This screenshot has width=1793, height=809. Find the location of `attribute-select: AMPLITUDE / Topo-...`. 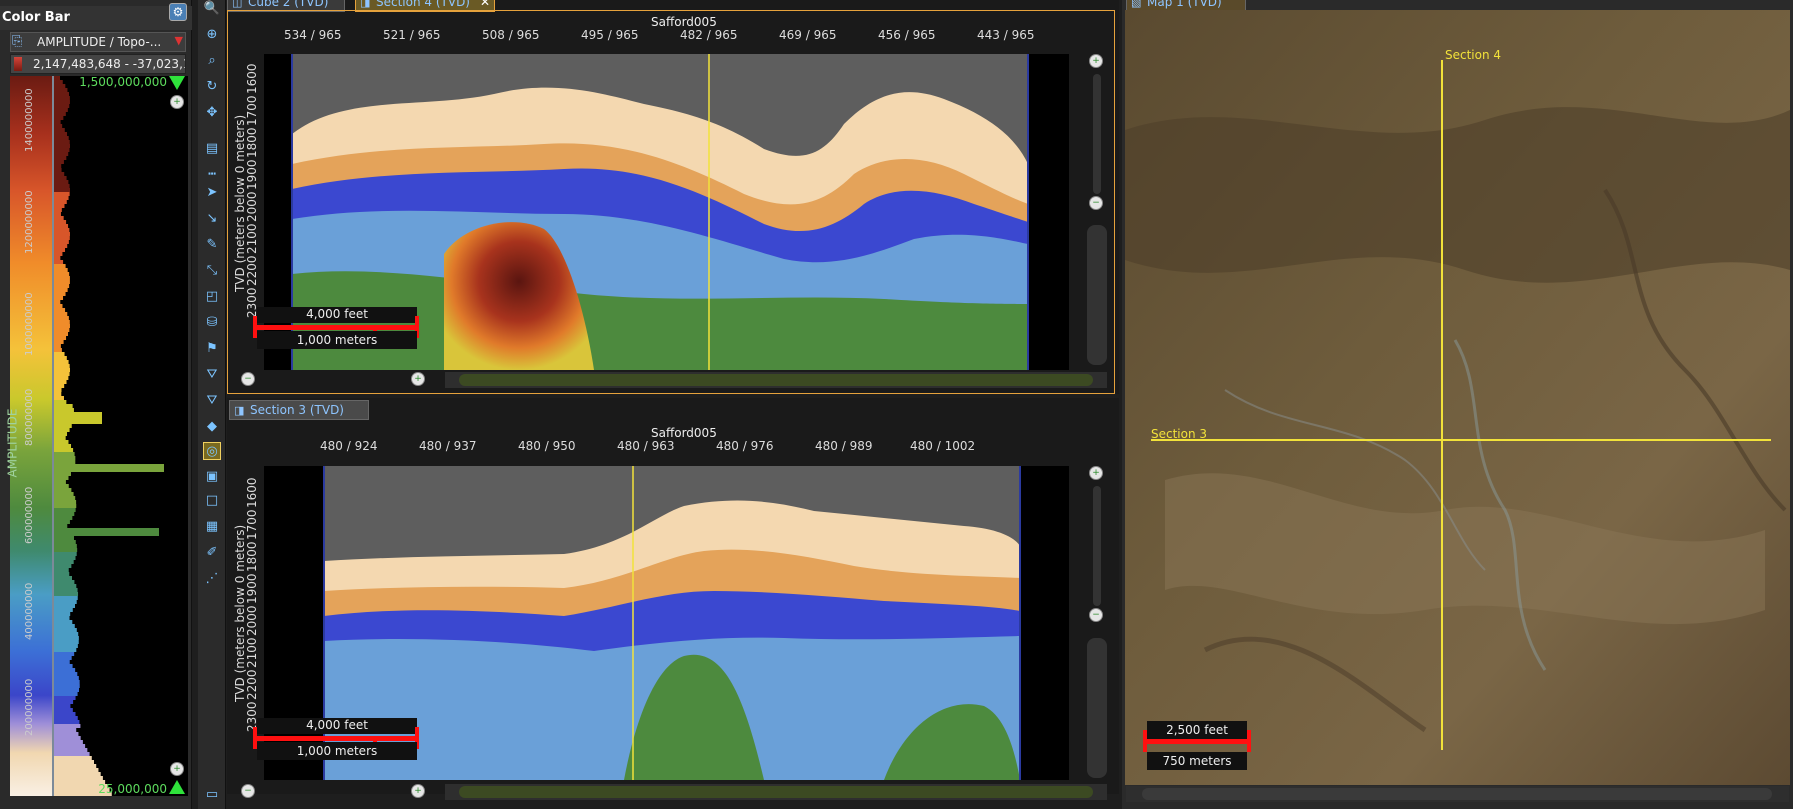

attribute-select: AMPLITUDE / Topo-... is located at coordinates (98, 42).